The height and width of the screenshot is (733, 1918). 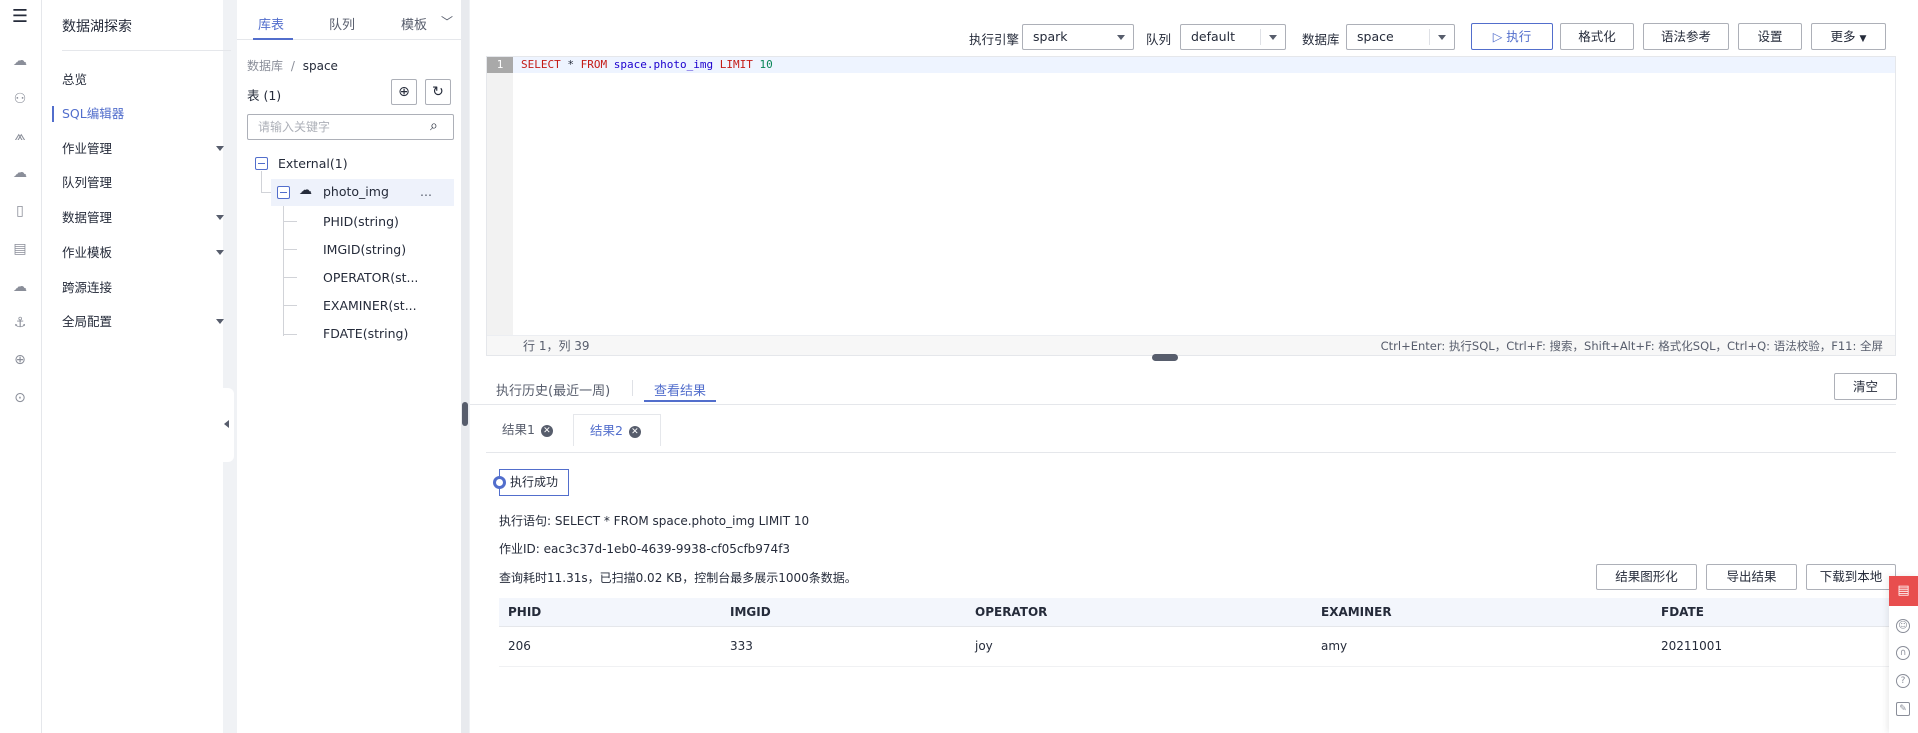 I want to click on settings-button: 设置, so click(x=1770, y=36).